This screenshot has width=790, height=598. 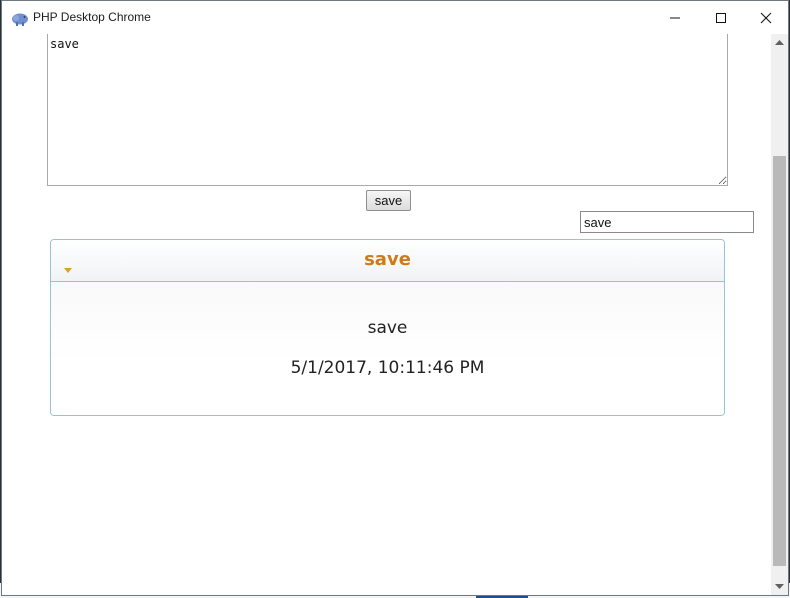 I want to click on accordion-title: save, so click(x=387, y=259).